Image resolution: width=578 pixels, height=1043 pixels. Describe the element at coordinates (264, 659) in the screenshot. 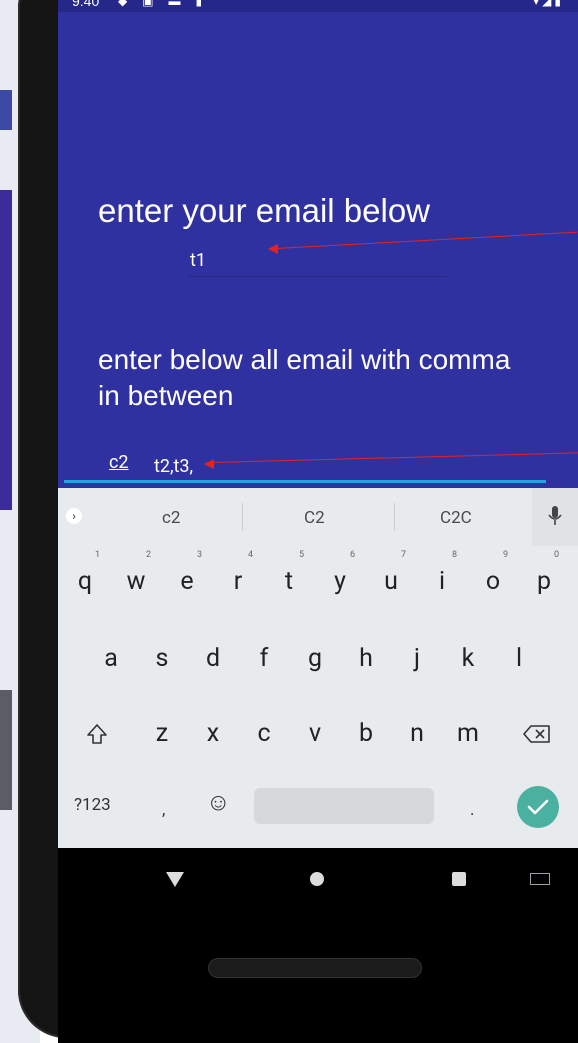

I see `key-f: f` at that location.